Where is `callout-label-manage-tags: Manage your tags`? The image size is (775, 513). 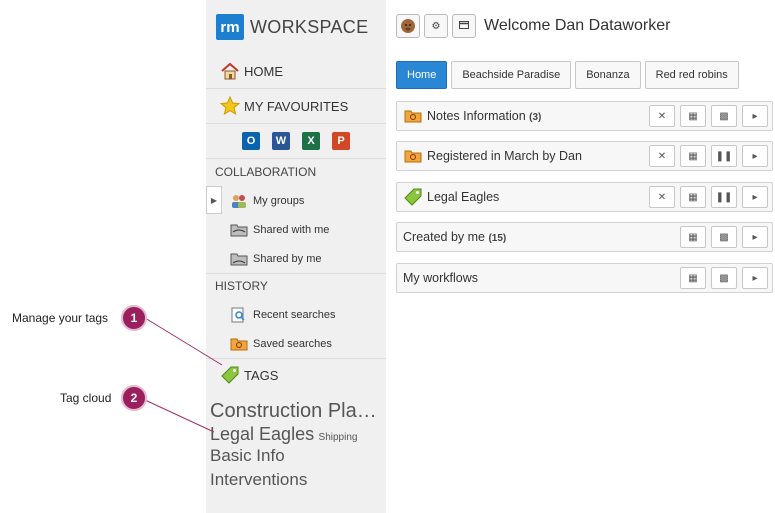 callout-label-manage-tags: Manage your tags is located at coordinates (60, 318).